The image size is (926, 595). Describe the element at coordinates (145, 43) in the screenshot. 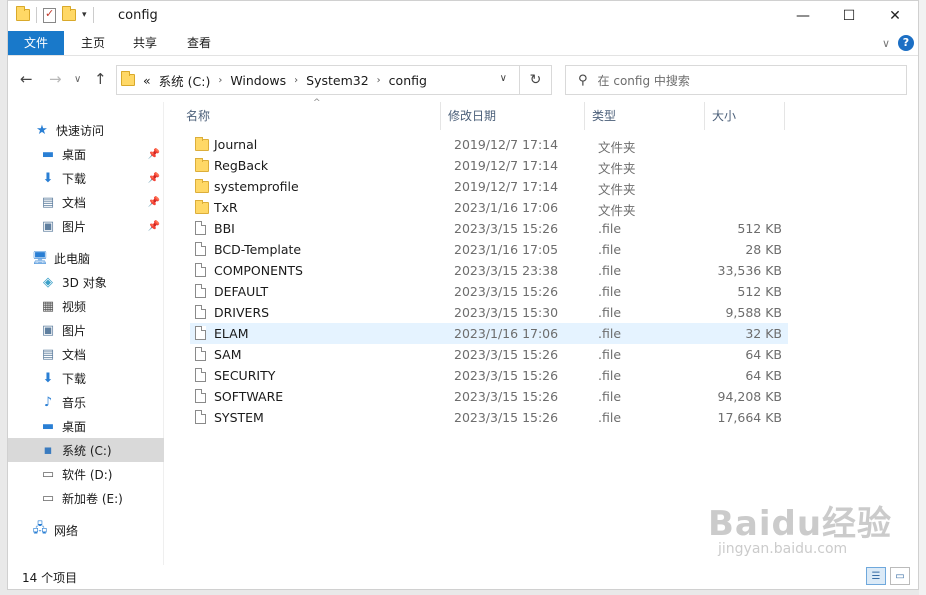

I see `tab-share: 共享` at that location.